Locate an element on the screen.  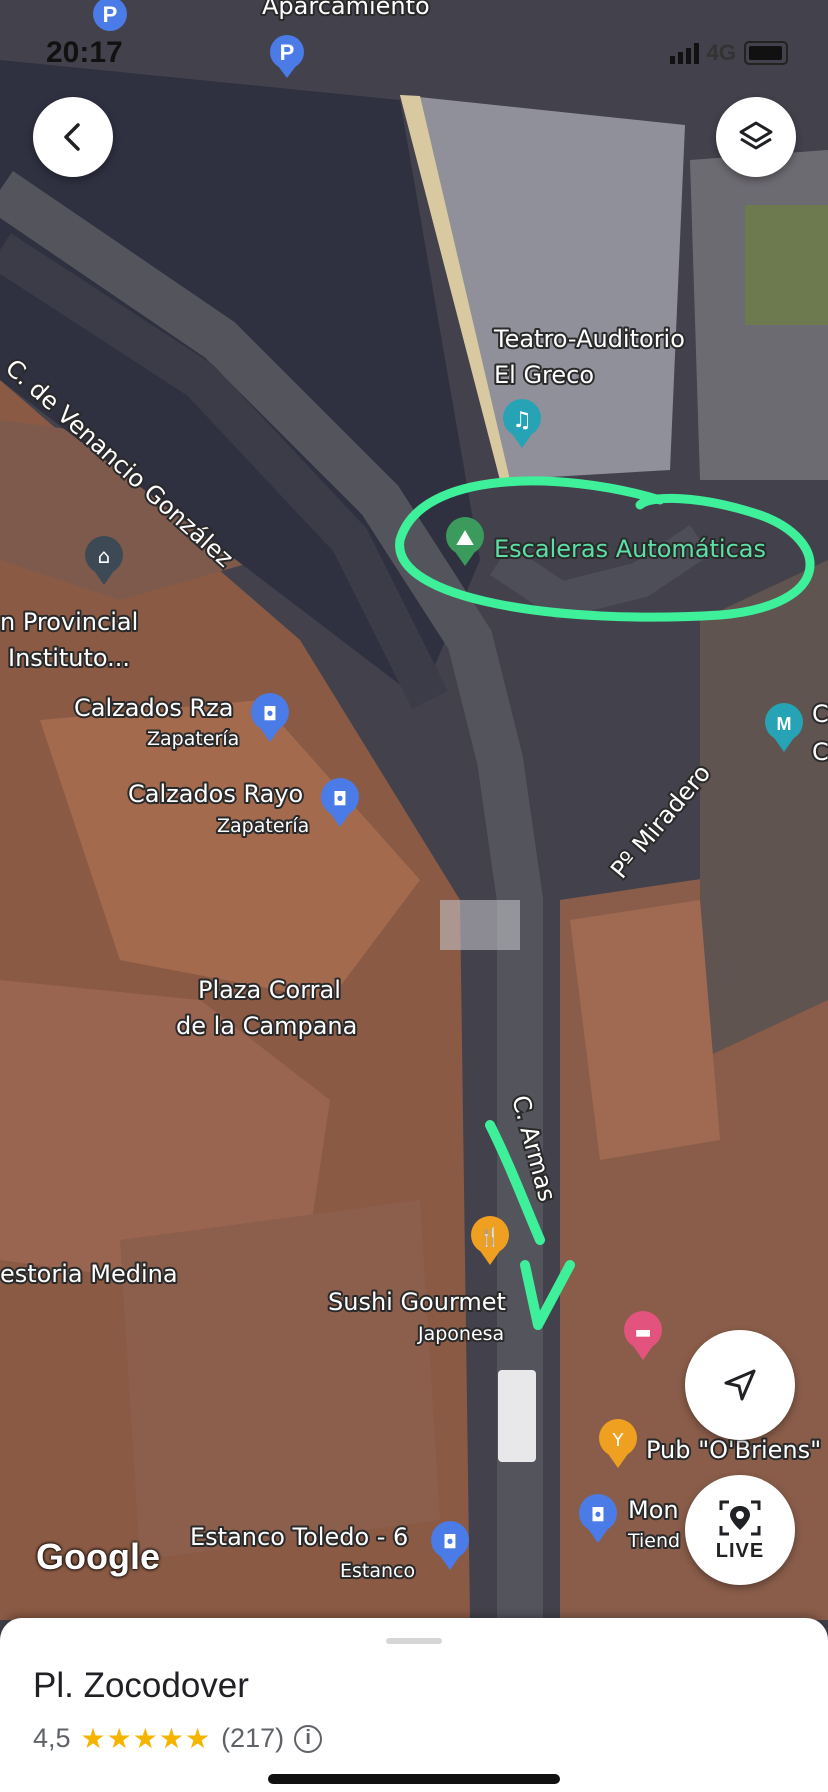
label-calzados-rza: Calzados Rza is located at coordinates (153, 708).